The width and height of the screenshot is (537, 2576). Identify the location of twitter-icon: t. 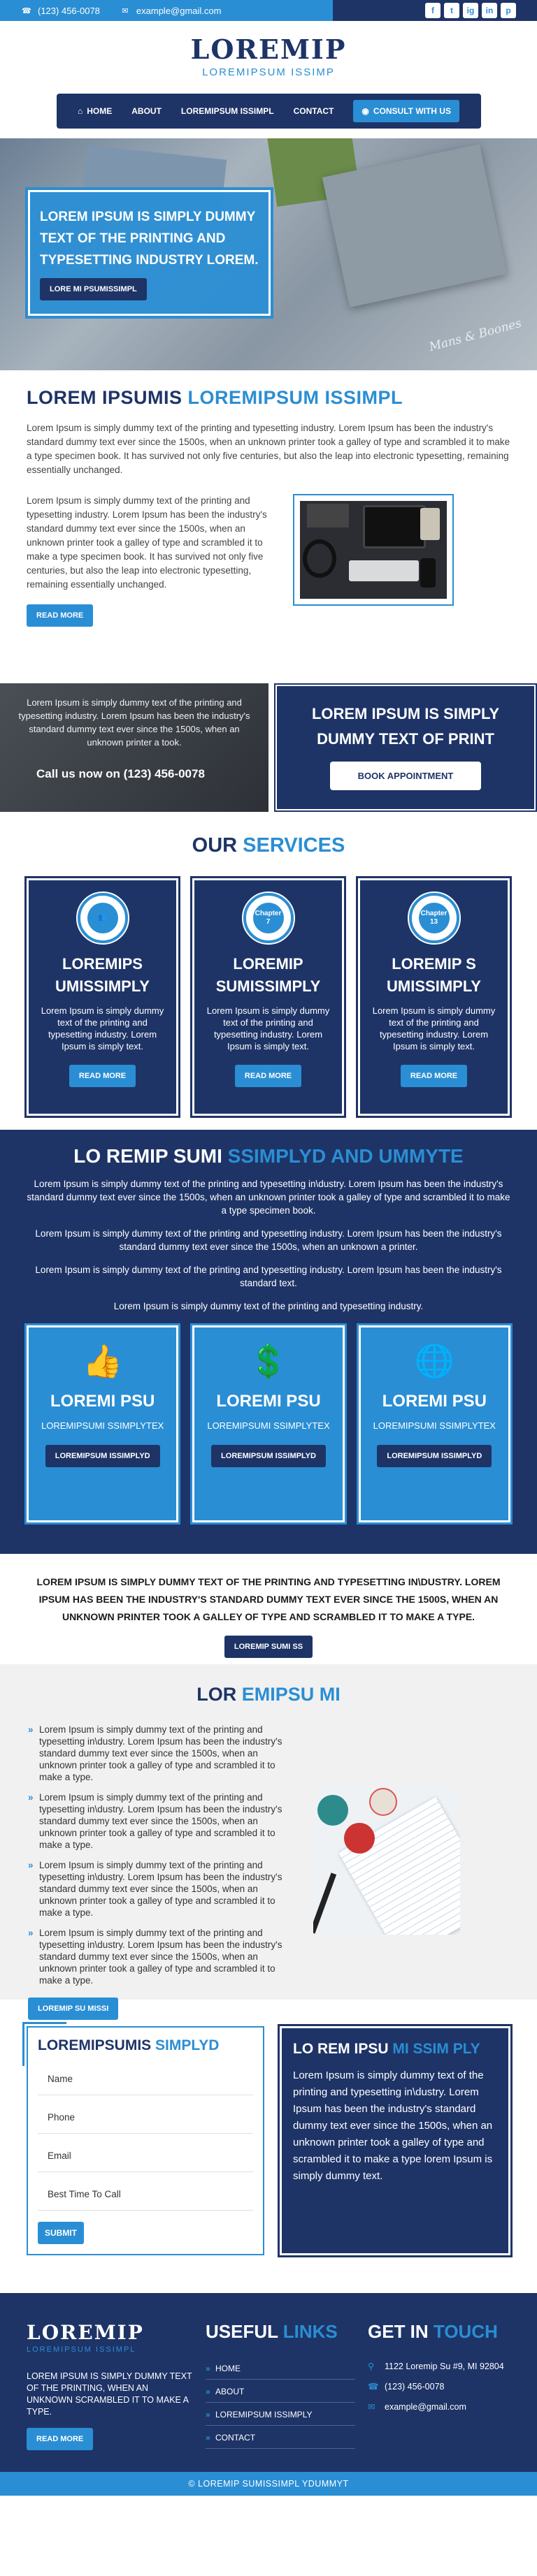
(452, 10).